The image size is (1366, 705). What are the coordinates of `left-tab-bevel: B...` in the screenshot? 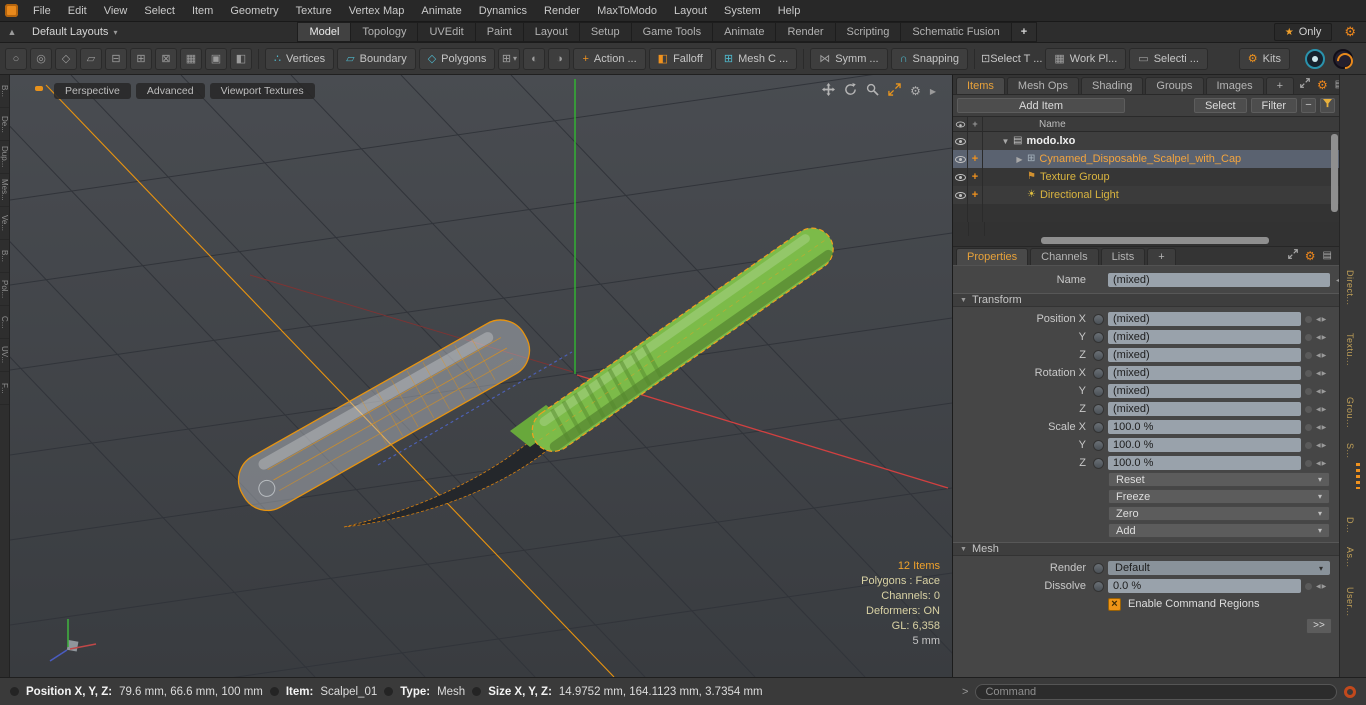 It's located at (4, 256).